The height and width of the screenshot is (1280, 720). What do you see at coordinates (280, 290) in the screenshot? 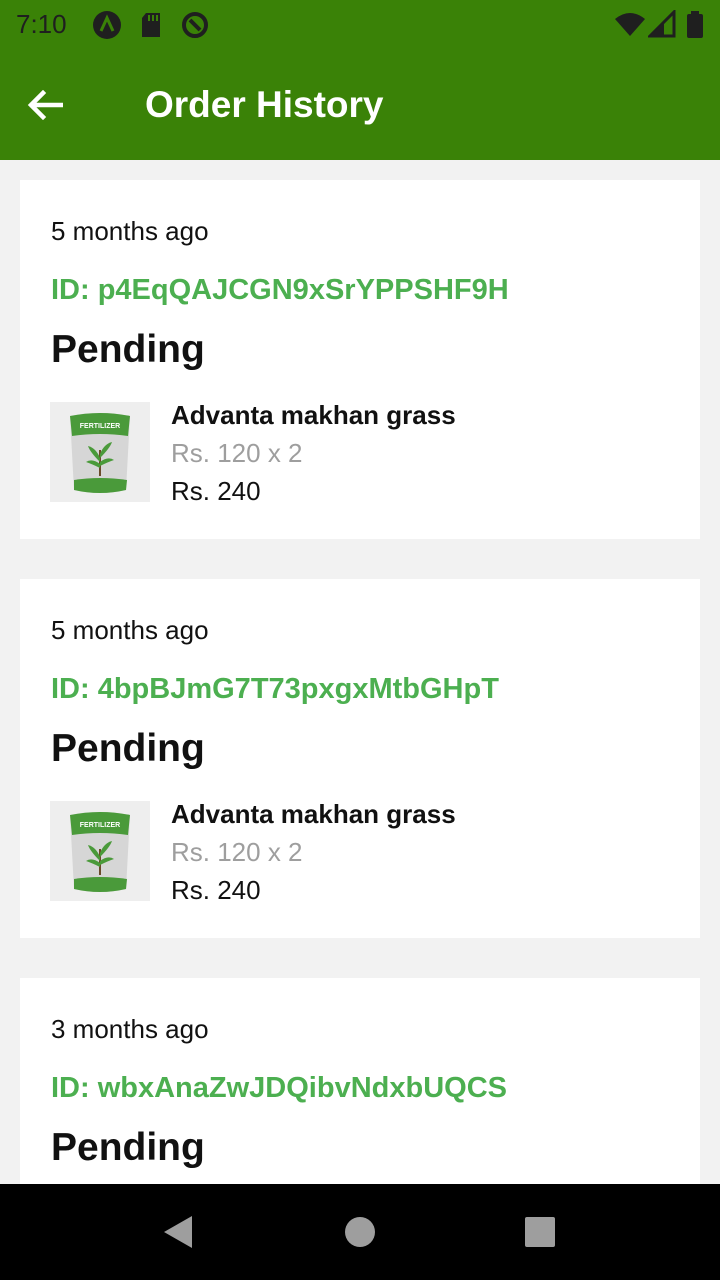
I see `order-id: ID: p4EqQAJCGN9xSrYPPSHF9H` at bounding box center [280, 290].